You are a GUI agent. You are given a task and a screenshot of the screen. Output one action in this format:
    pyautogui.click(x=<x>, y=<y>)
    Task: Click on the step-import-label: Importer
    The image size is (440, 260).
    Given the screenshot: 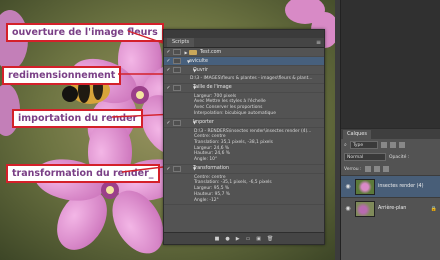 What is the action you would take?
    pyautogui.click(x=203, y=123)
    